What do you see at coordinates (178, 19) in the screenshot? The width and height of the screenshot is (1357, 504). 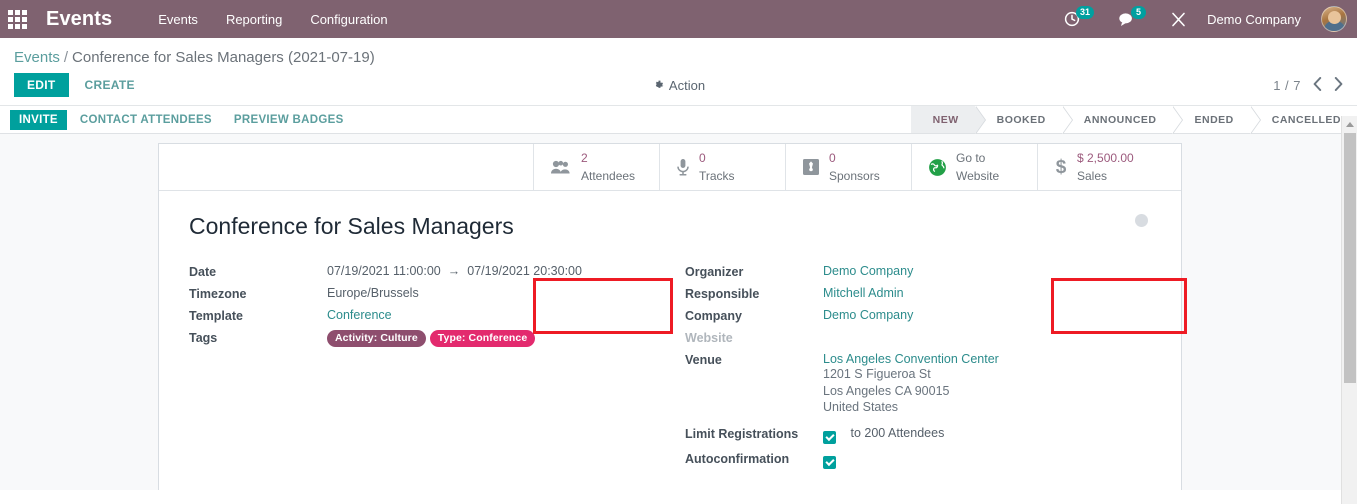 I see `menu-item-events: Events` at bounding box center [178, 19].